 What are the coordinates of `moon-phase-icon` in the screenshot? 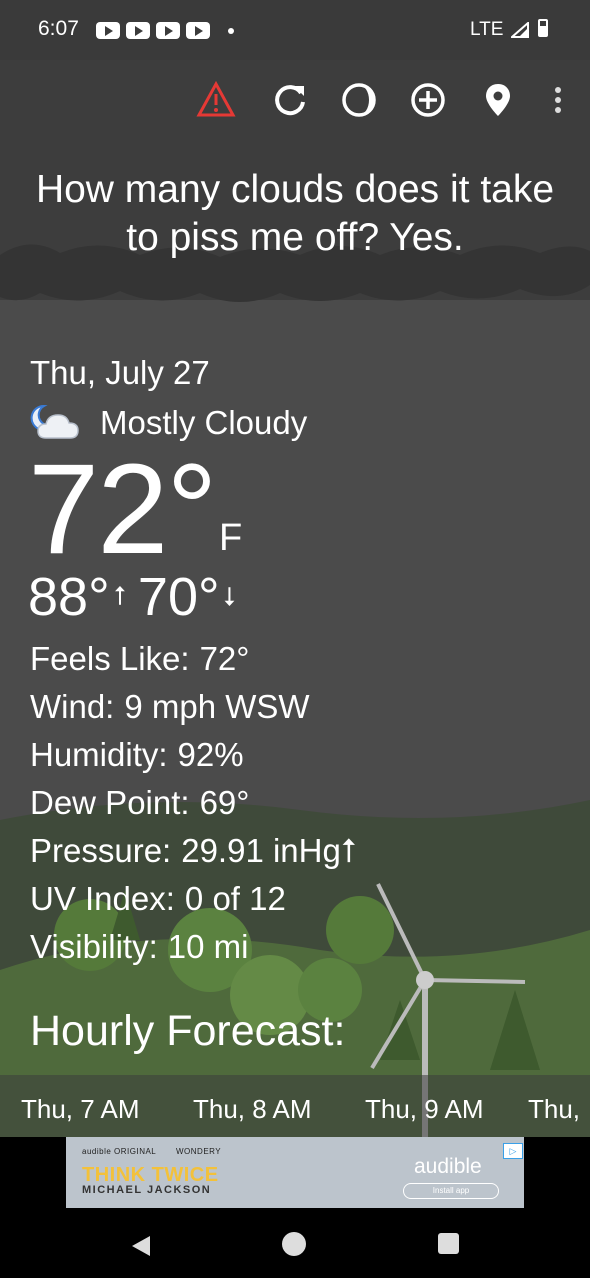 It's located at (359, 100).